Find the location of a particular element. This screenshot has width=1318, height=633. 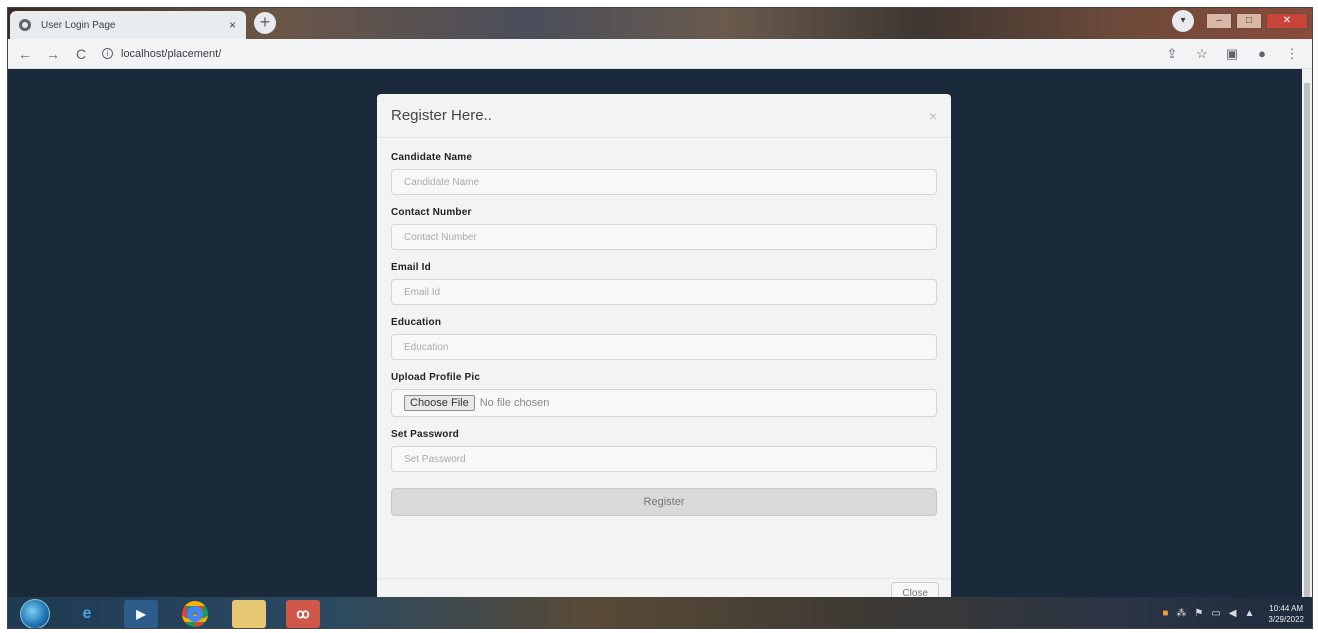

education-group: Education is located at coordinates (664, 338).